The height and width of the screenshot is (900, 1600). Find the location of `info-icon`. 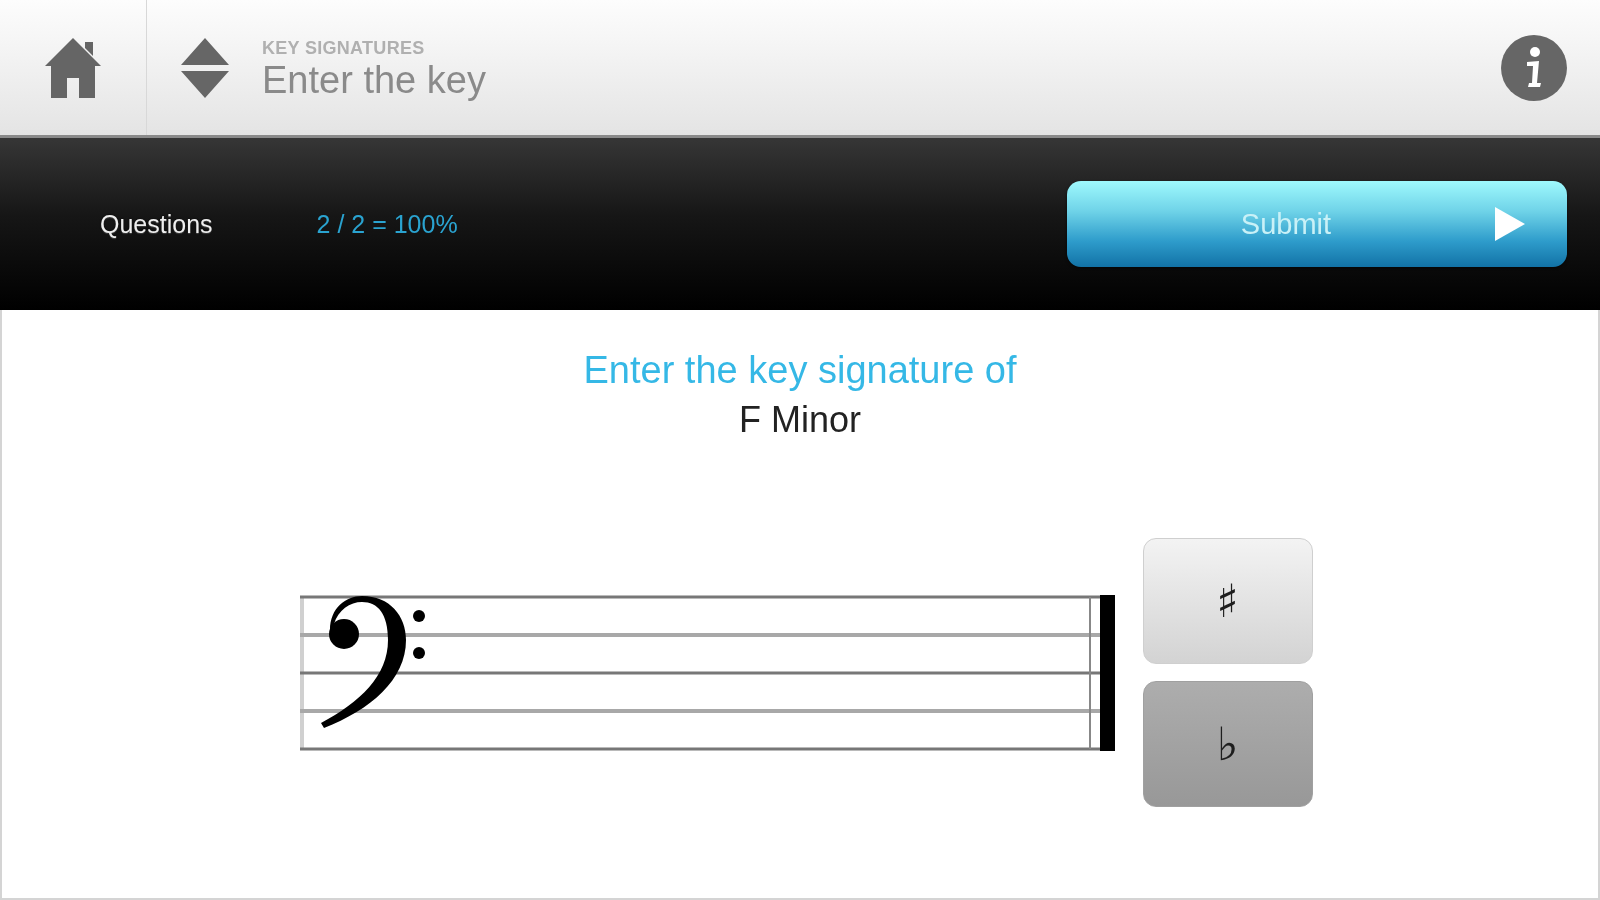

info-icon is located at coordinates (1534, 67).